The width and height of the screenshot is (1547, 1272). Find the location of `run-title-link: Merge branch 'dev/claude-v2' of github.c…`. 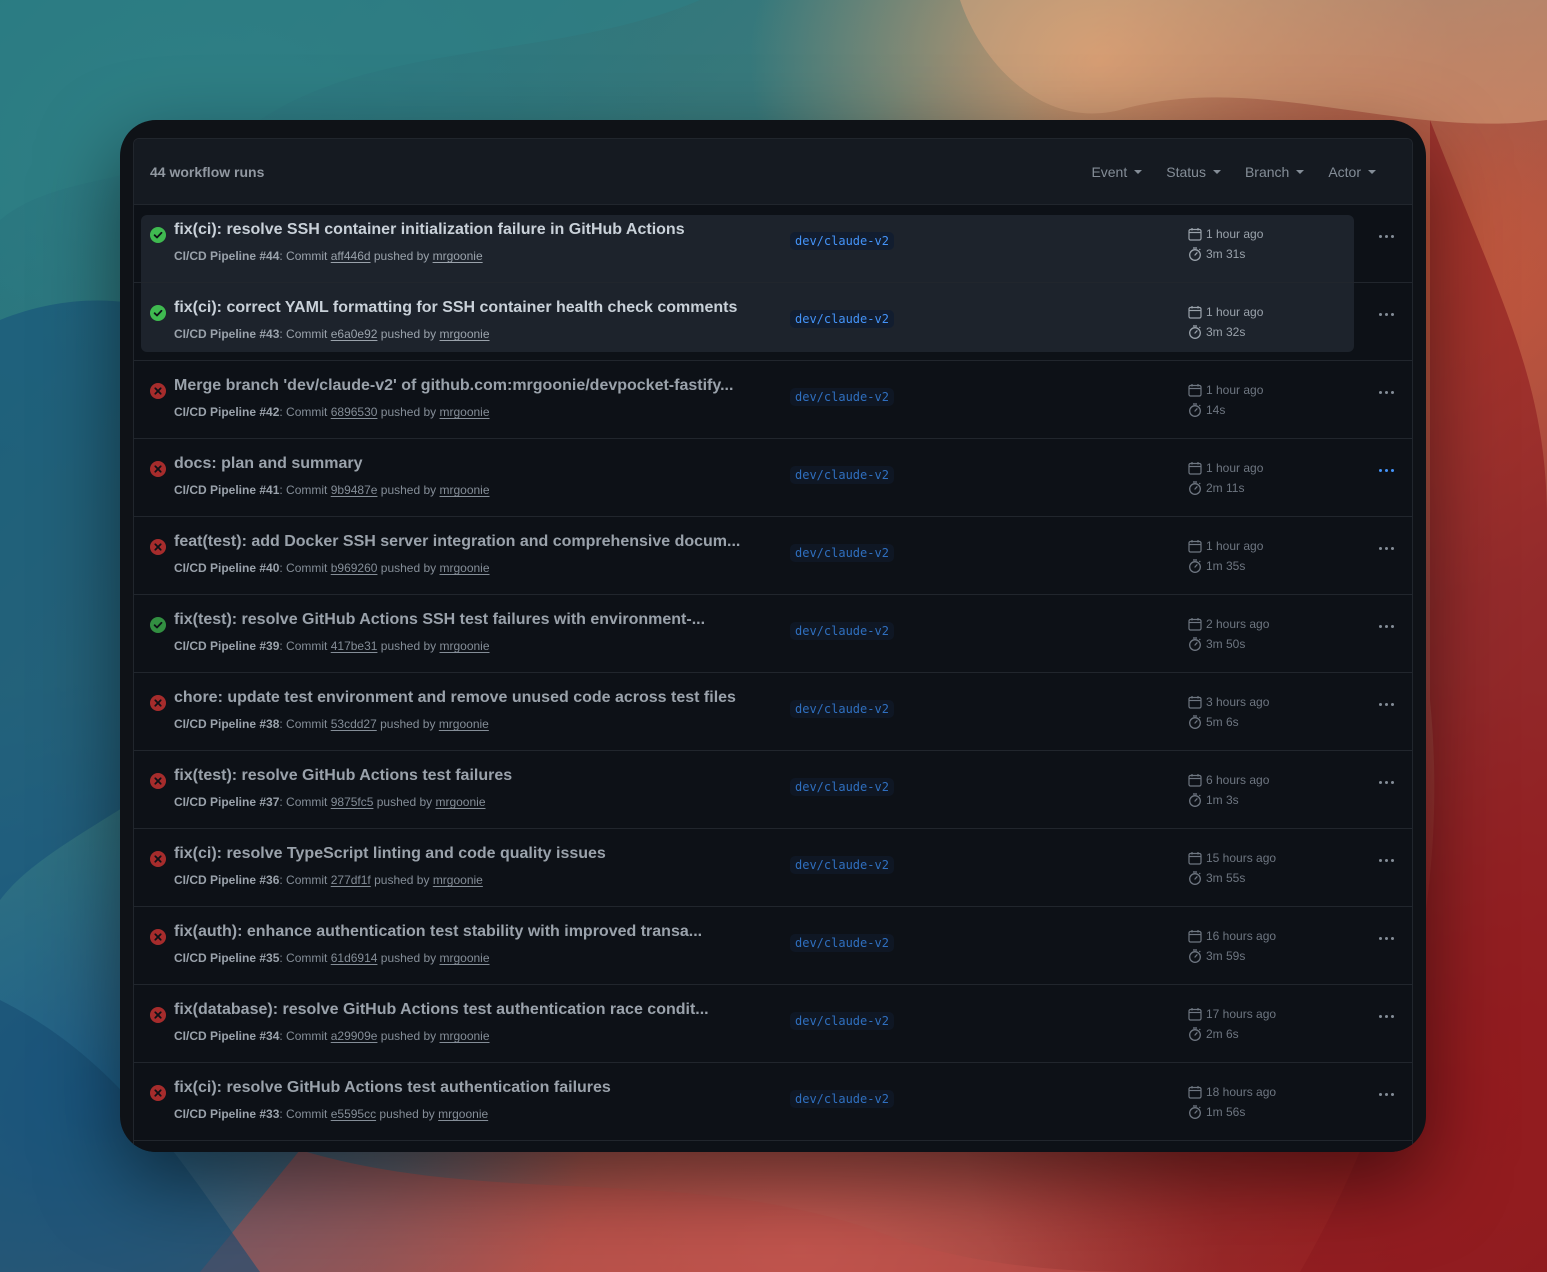

run-title-link: Merge branch 'dev/claude-v2' of github.c… is located at coordinates (453, 386).